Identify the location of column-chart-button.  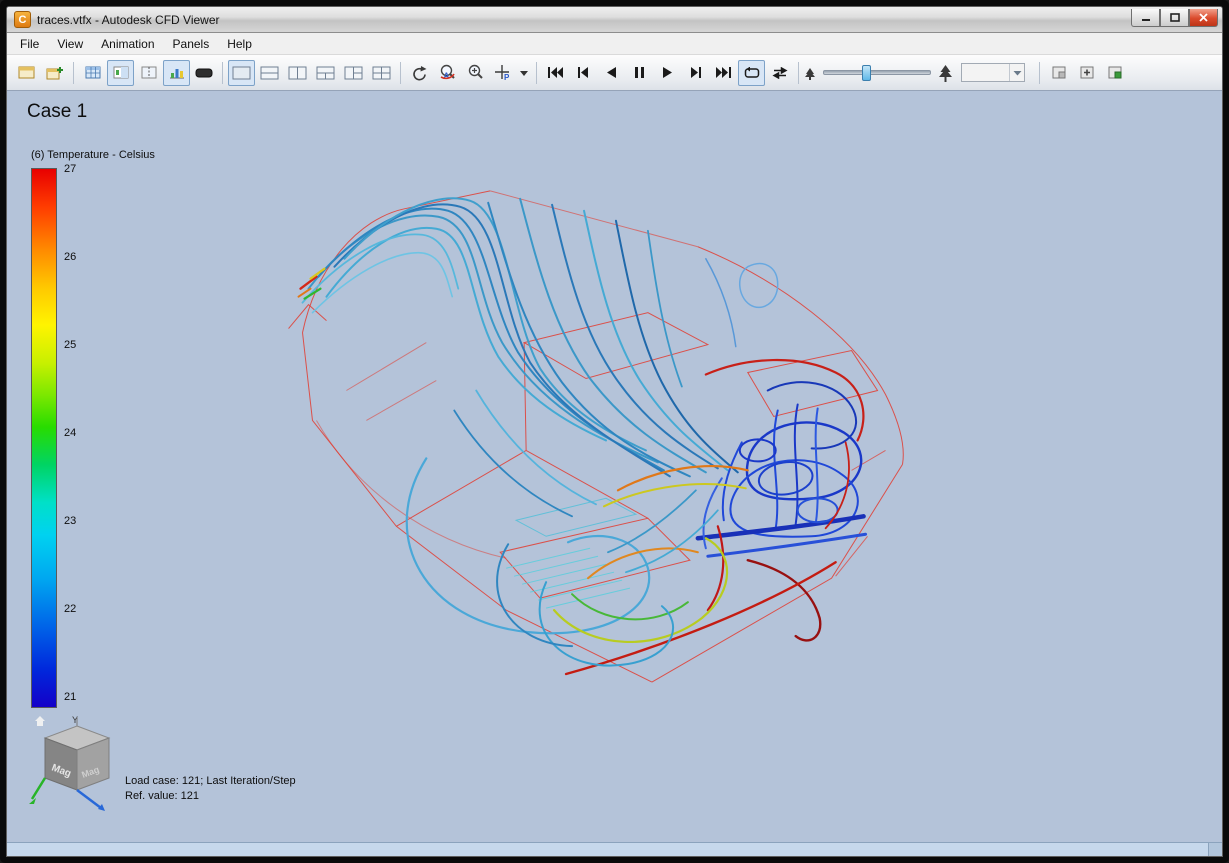
(176, 72).